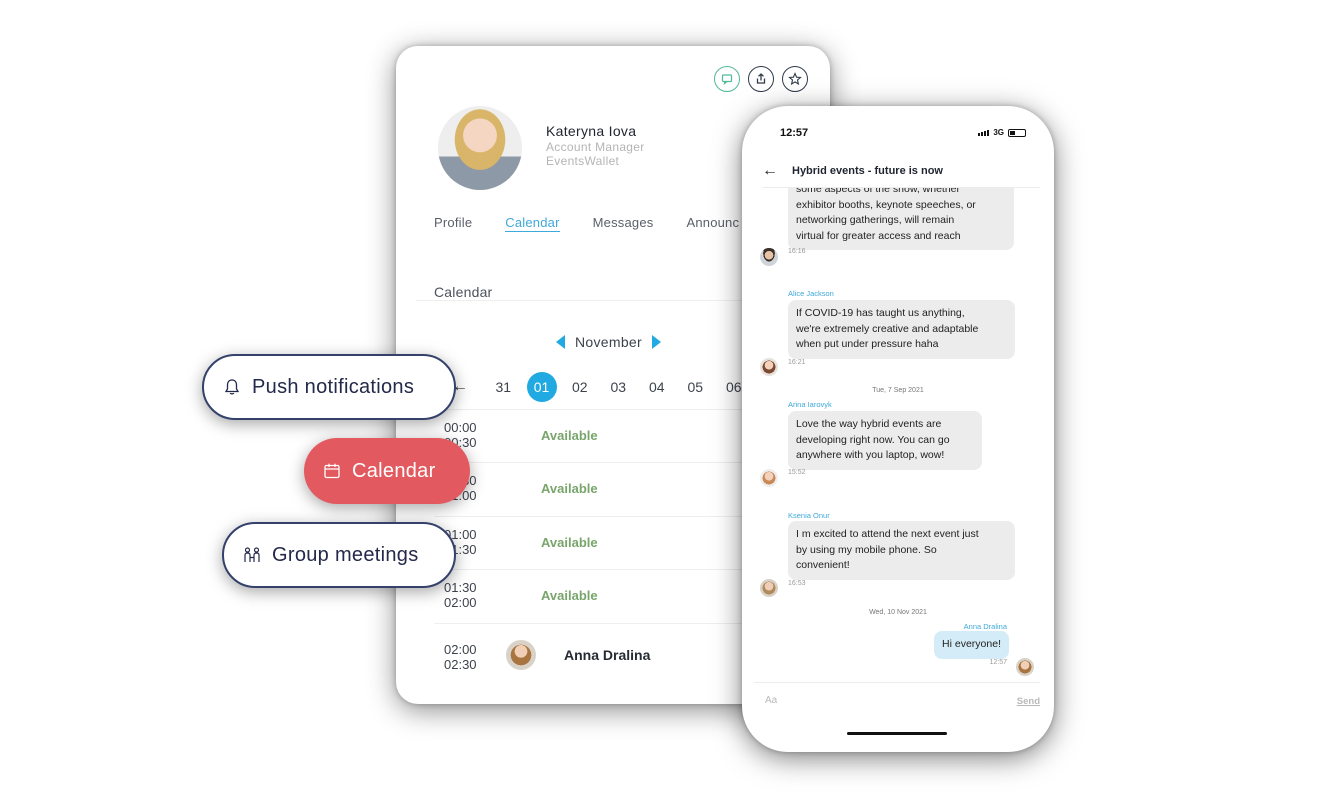 The width and height of the screenshot is (1328, 800). I want to click on calendar-pill-label: Calendar, so click(394, 470).